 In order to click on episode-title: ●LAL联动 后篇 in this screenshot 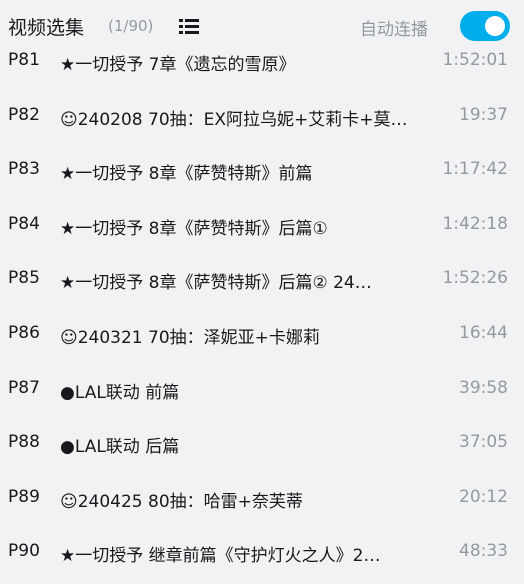, I will do `click(120, 447)`.